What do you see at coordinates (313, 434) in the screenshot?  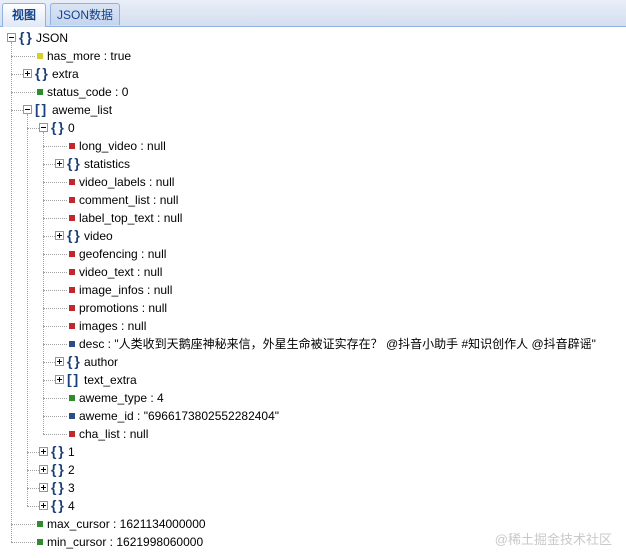 I see `tree-leaf-row: cha_list : null` at bounding box center [313, 434].